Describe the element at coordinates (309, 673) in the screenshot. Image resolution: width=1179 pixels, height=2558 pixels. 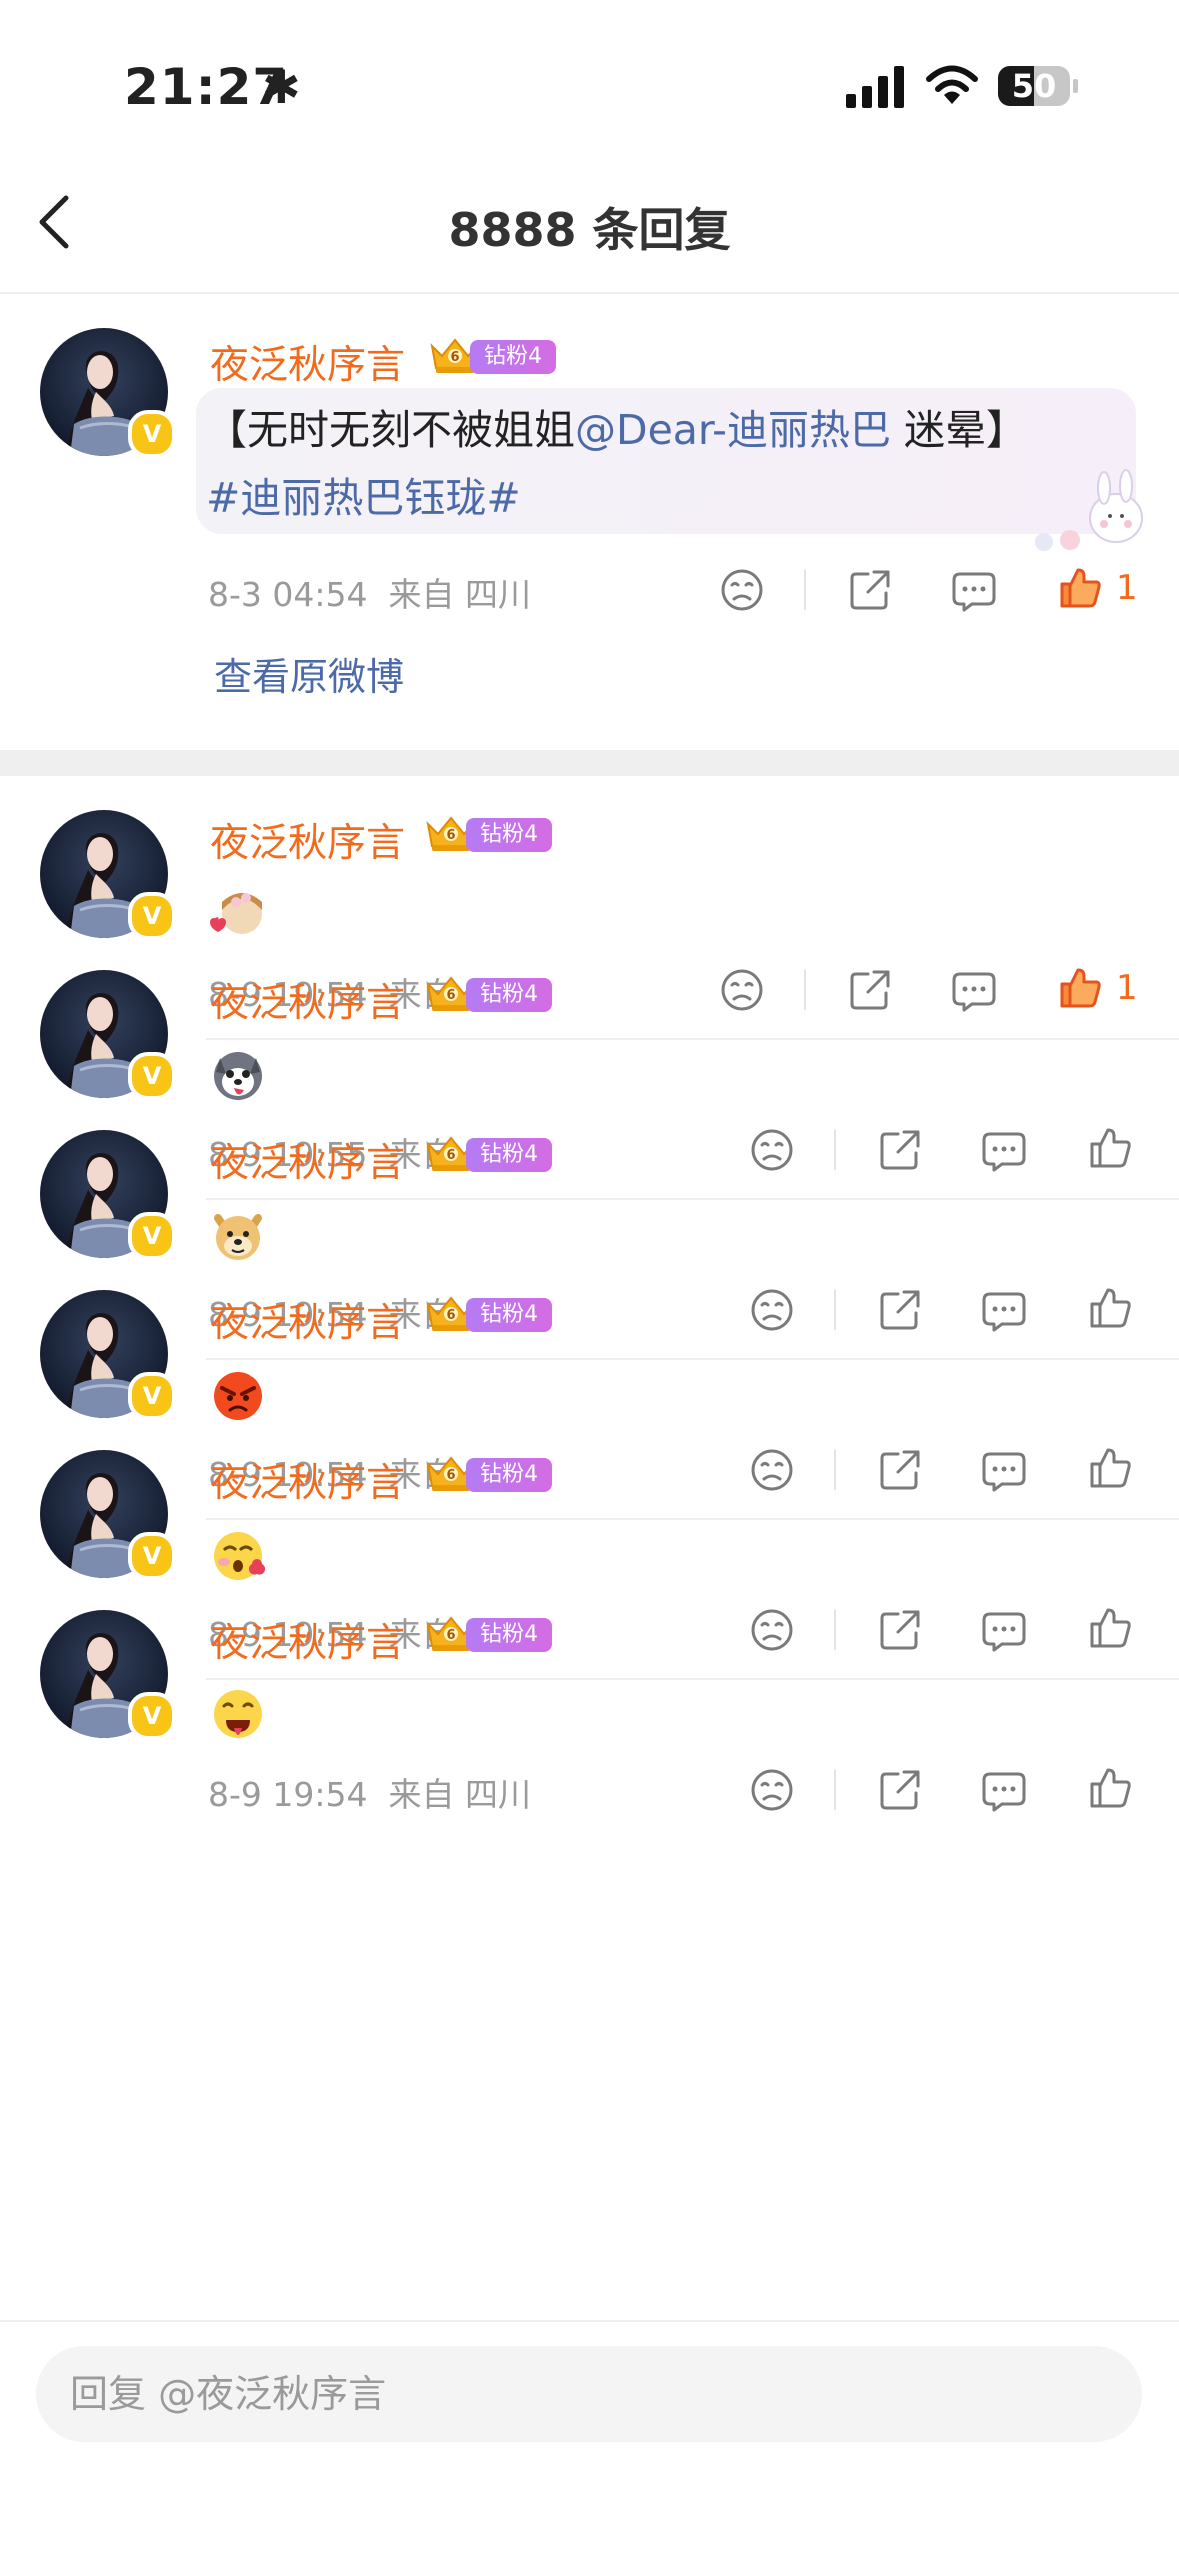
I see `view-original-link: 查看原微博` at that location.